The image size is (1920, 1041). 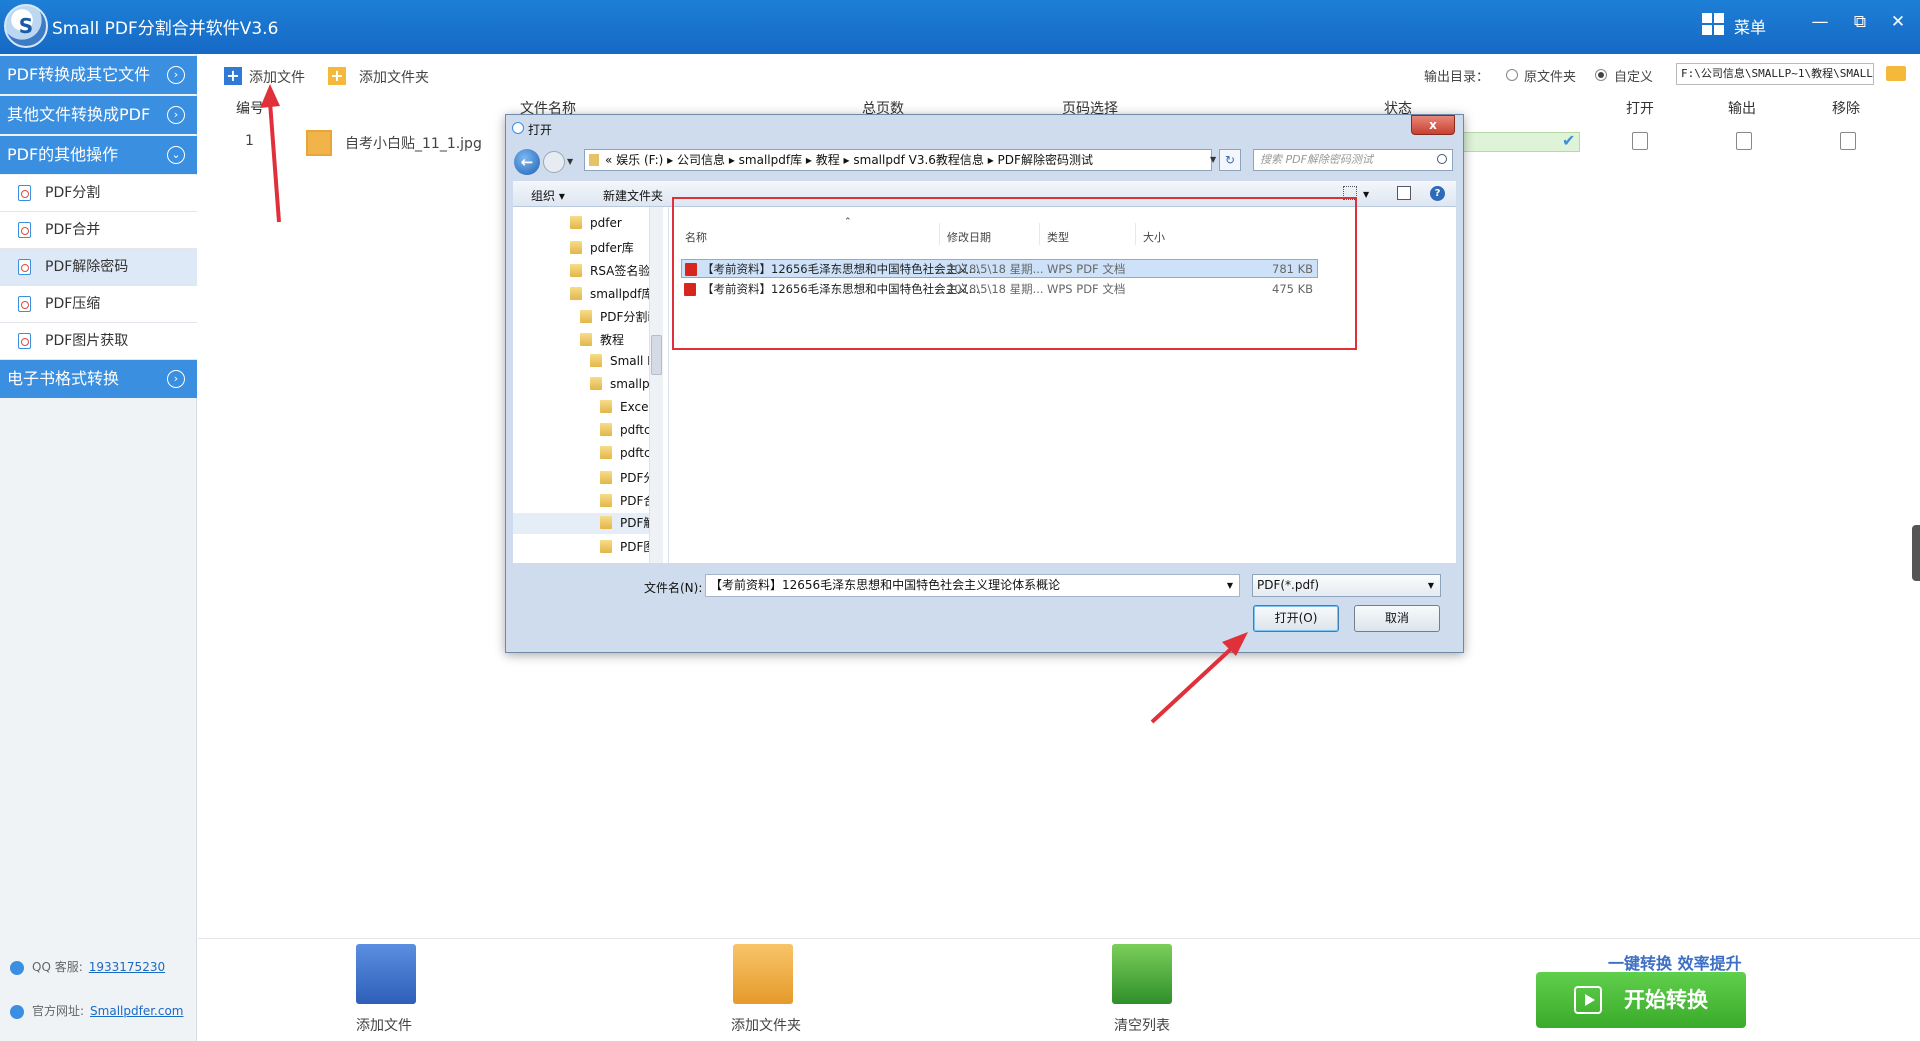 I want to click on history-dropdown-icon: ▼, so click(x=570, y=161).